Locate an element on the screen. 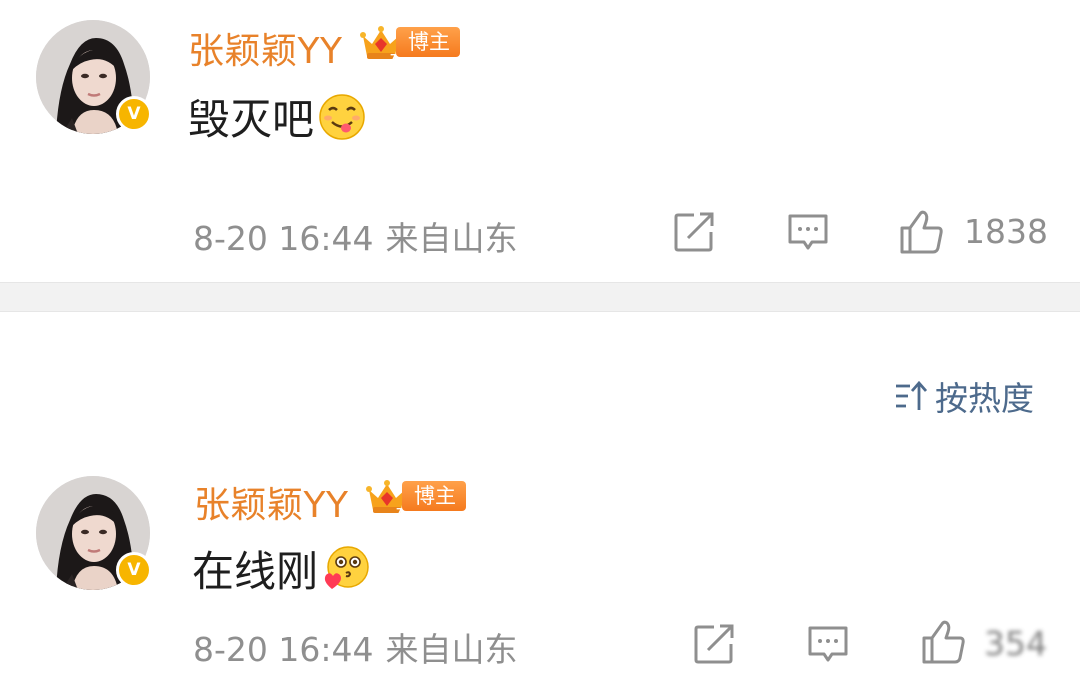  sort-by-hot-button: 按热度 is located at coordinates (963, 396).